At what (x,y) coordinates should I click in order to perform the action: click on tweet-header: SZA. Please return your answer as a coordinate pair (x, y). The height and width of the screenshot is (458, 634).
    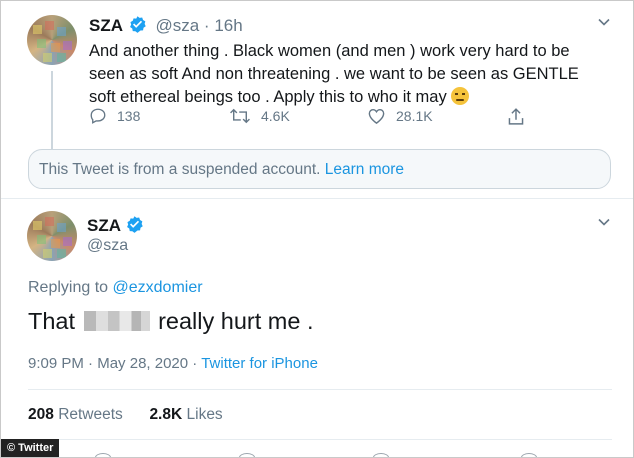
    Looking at the image, I should click on (115, 227).